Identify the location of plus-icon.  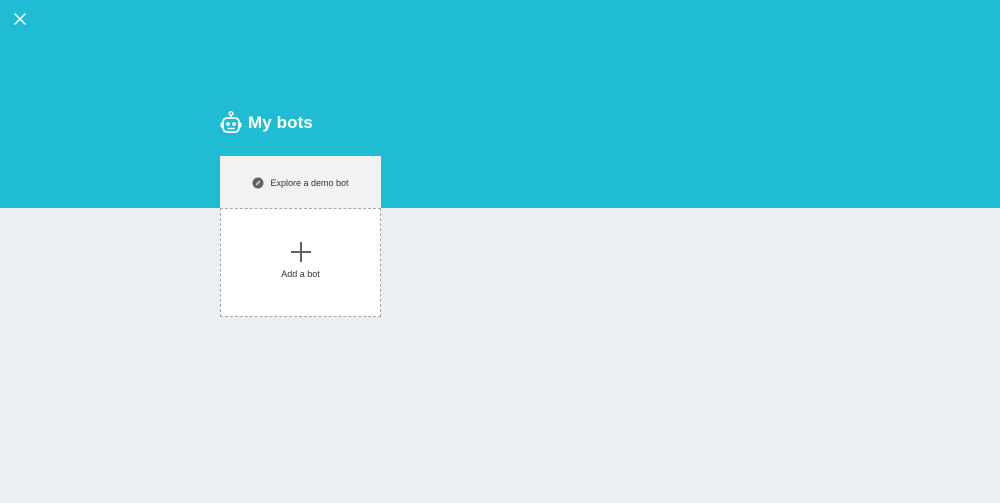
(301, 252).